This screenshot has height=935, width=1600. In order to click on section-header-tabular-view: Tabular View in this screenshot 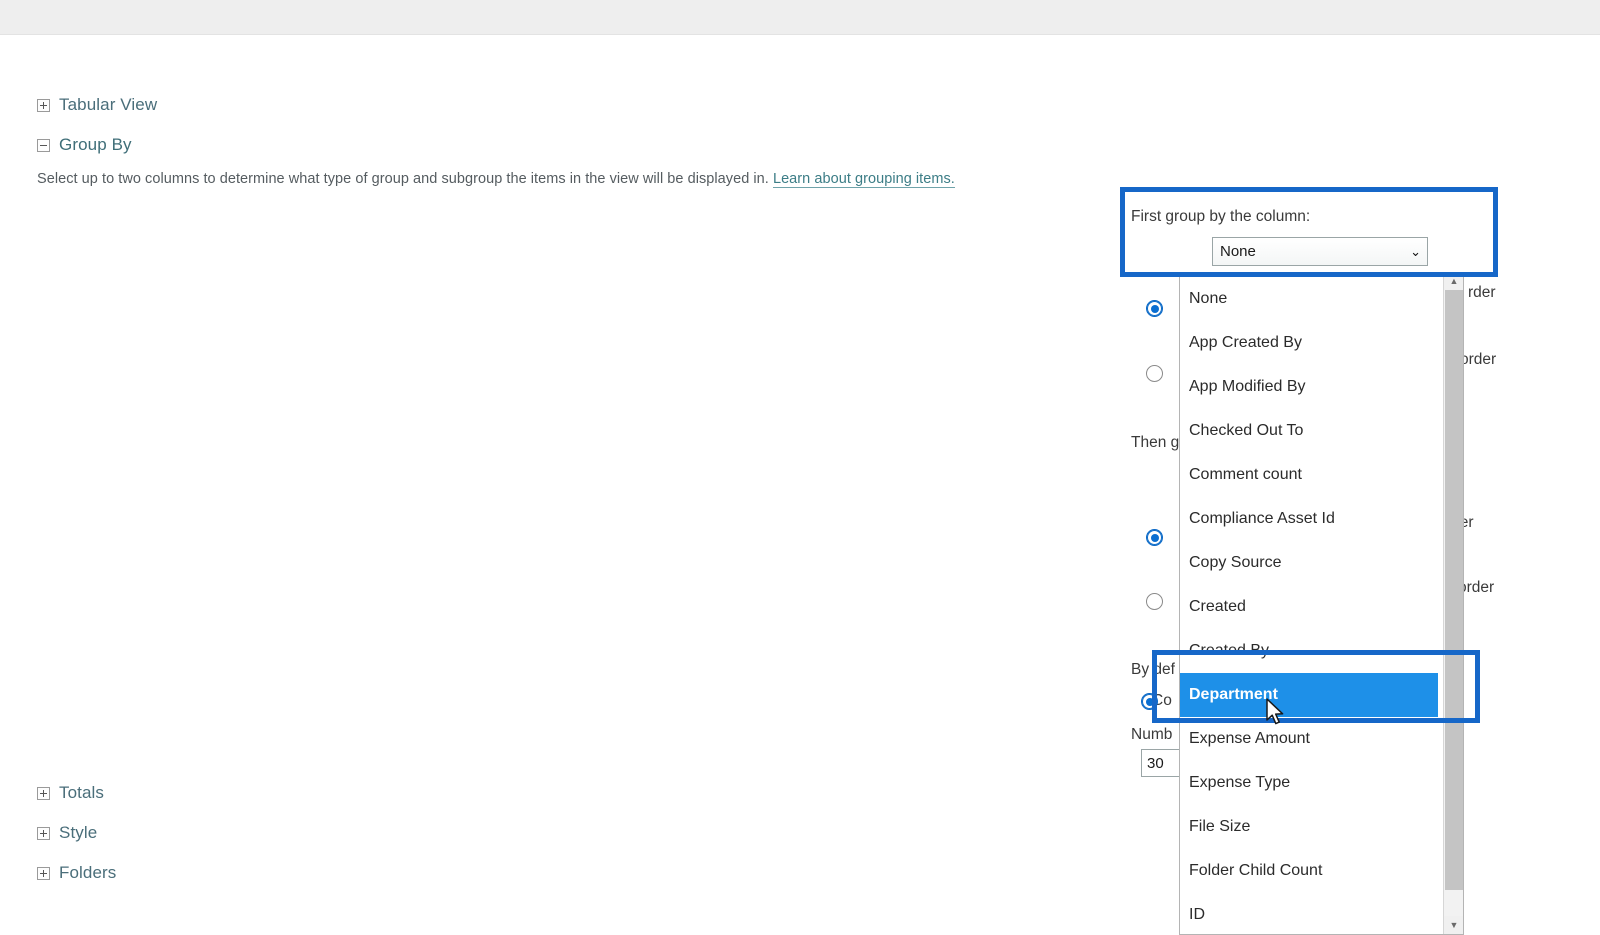, I will do `click(97, 105)`.